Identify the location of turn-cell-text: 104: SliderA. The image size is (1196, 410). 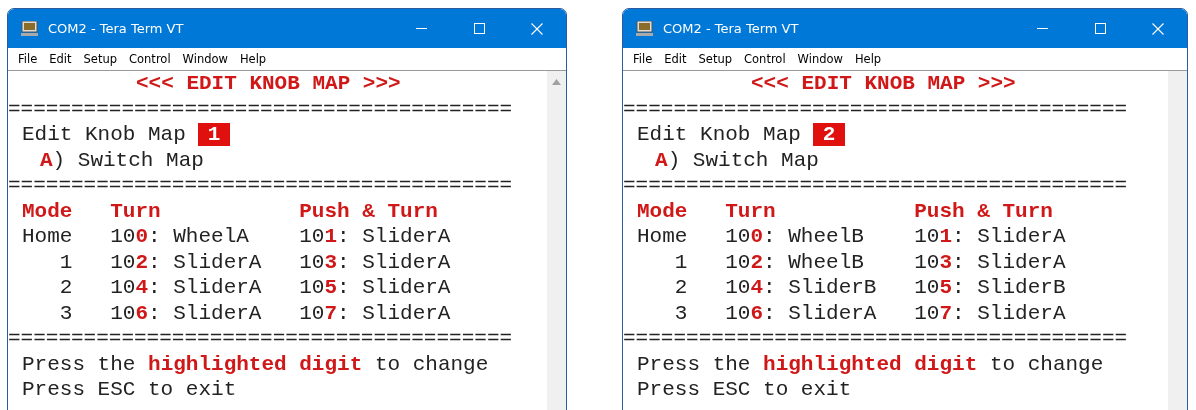
(186, 288).